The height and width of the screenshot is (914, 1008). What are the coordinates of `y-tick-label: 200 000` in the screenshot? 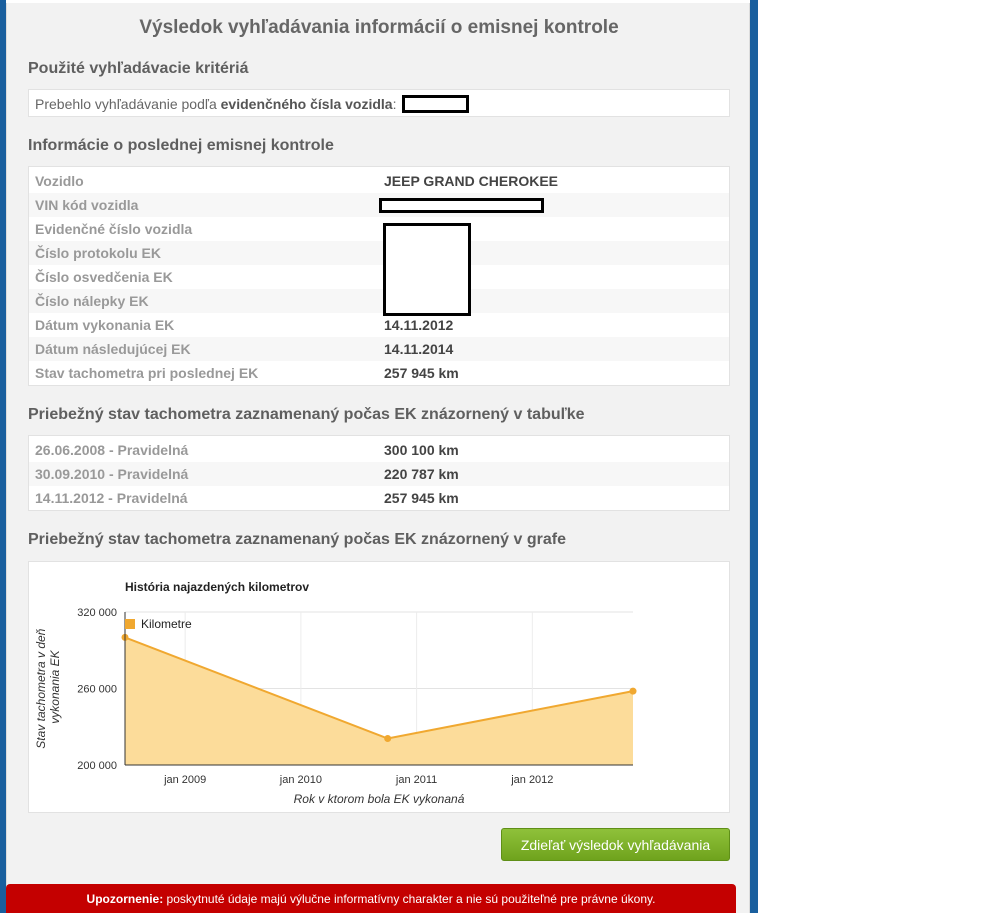 It's located at (97, 766).